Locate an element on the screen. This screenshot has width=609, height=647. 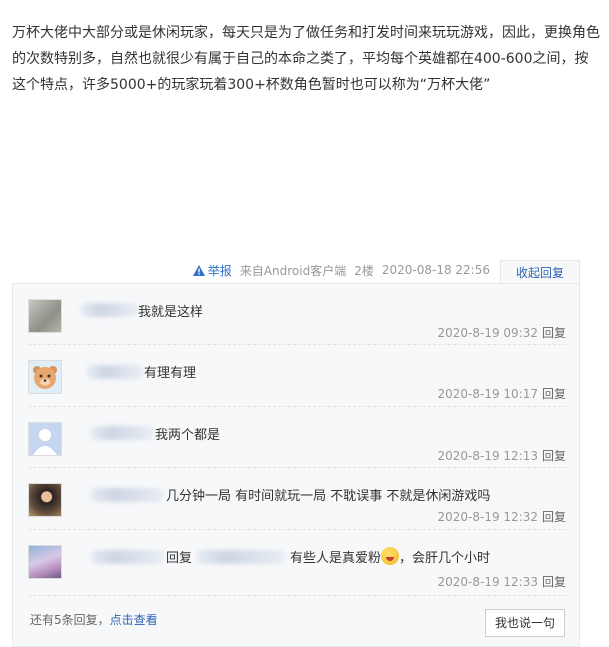
reply-text: 我两个都是 is located at coordinates (188, 435).